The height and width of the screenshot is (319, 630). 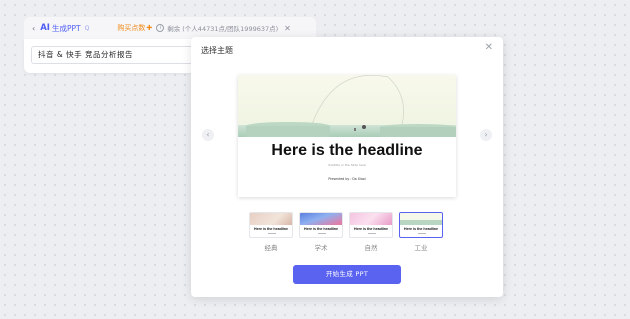 What do you see at coordinates (486, 135) in the screenshot?
I see `chevron-right-icon: ›` at bounding box center [486, 135].